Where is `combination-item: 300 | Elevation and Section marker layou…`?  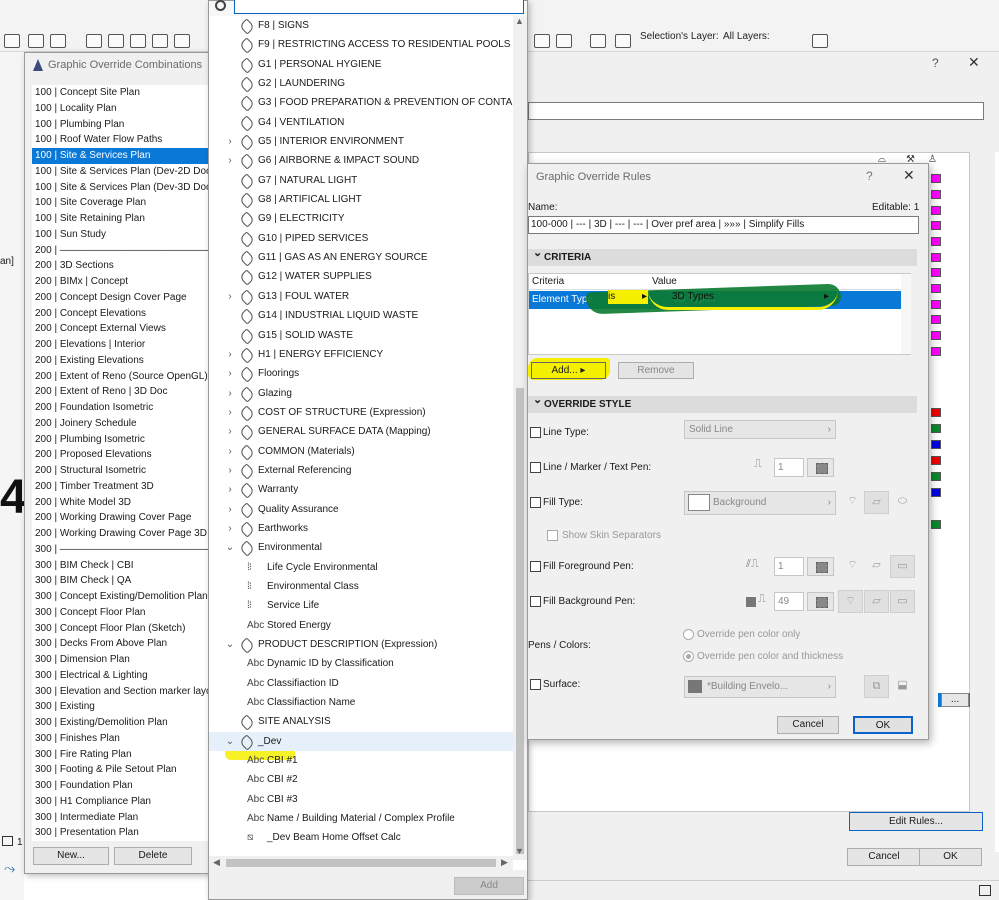 combination-item: 300 | Elevation and Section marker layou… is located at coordinates (120, 692).